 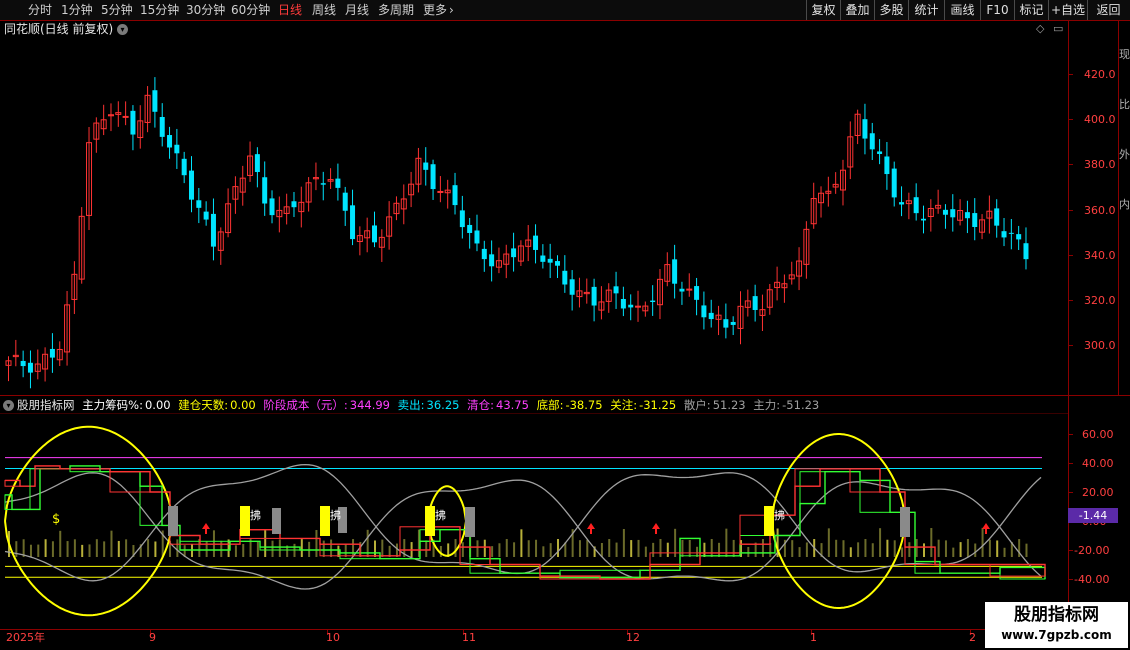 What do you see at coordinates (550, 405) in the screenshot?
I see `legend-label: 底部:` at bounding box center [550, 405].